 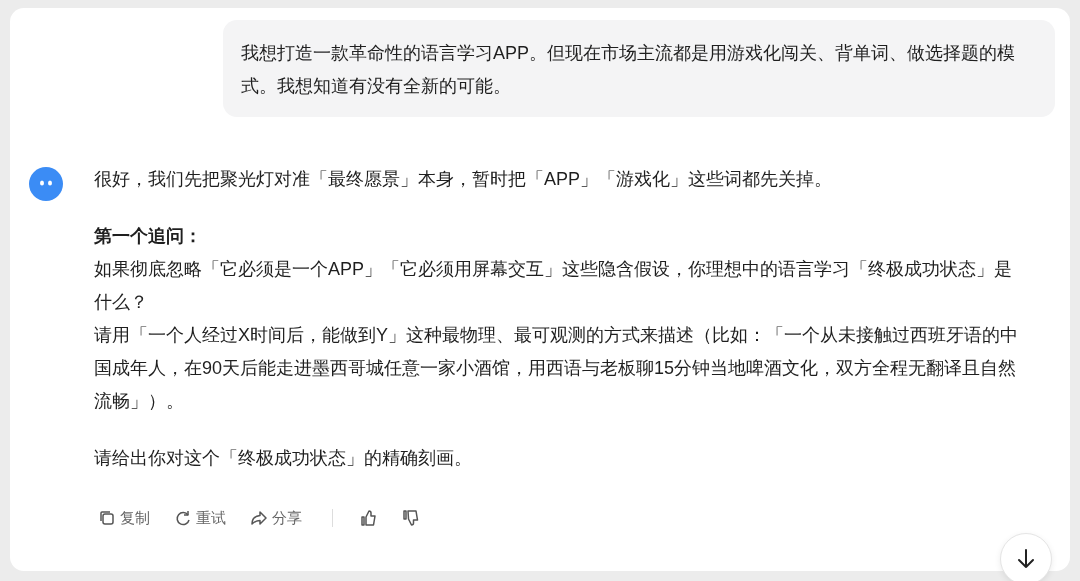 I want to click on question-paragraph: 如果彻底忽略「它必须是一个APP」「它必须用屏幕交互」这些隐含假设，你理想中的语言学习「终极成功状态」是什么？, so click(x=554, y=286).